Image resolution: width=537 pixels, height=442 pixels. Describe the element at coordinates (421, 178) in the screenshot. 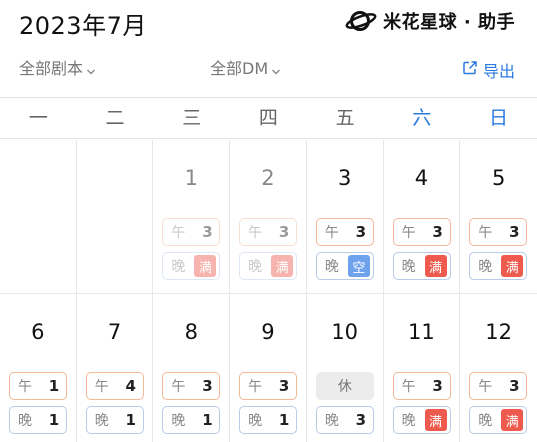

I see `day-number: 4` at that location.